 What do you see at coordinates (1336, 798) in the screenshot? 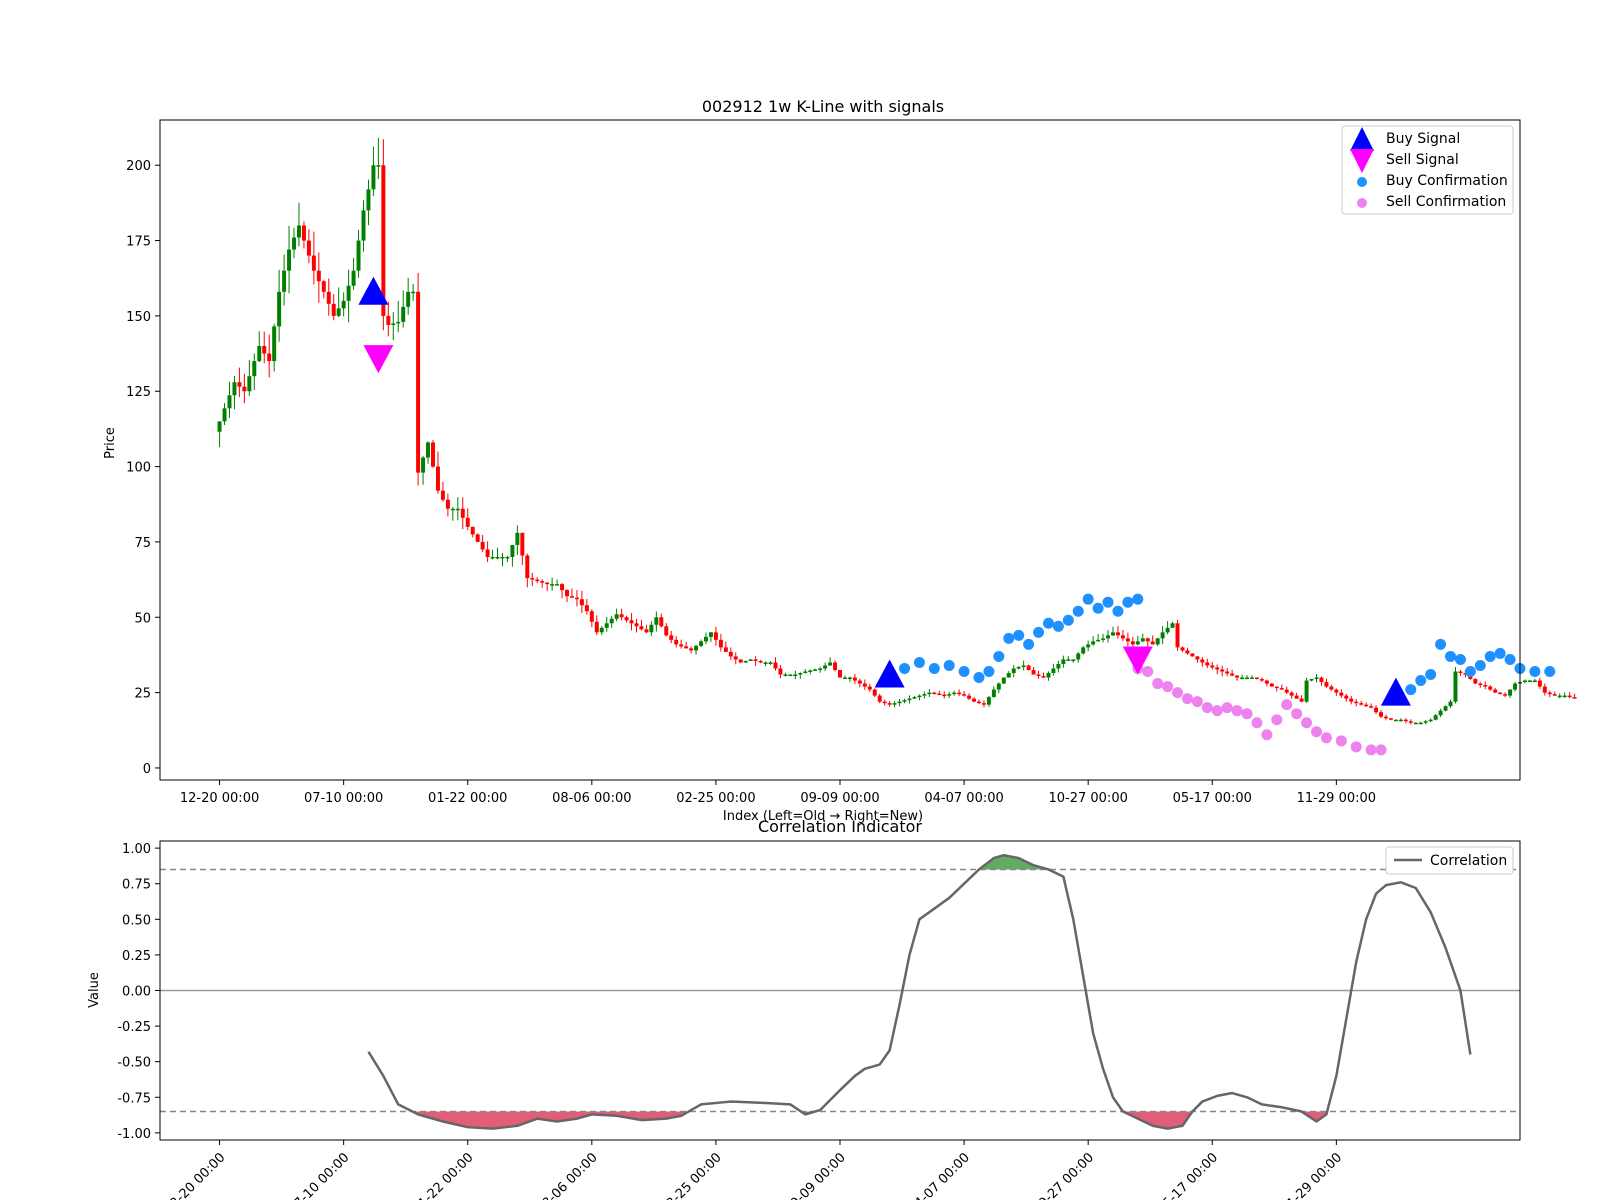
I see `kline-xtick-label: 11-29 00:00` at bounding box center [1336, 798].